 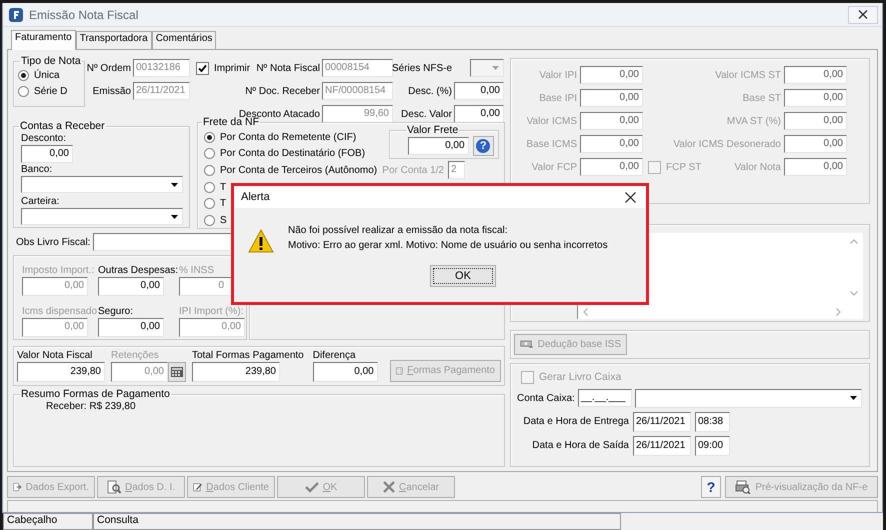 I want to click on group-title: Resumo Formas de Pagamento, so click(x=95, y=394).